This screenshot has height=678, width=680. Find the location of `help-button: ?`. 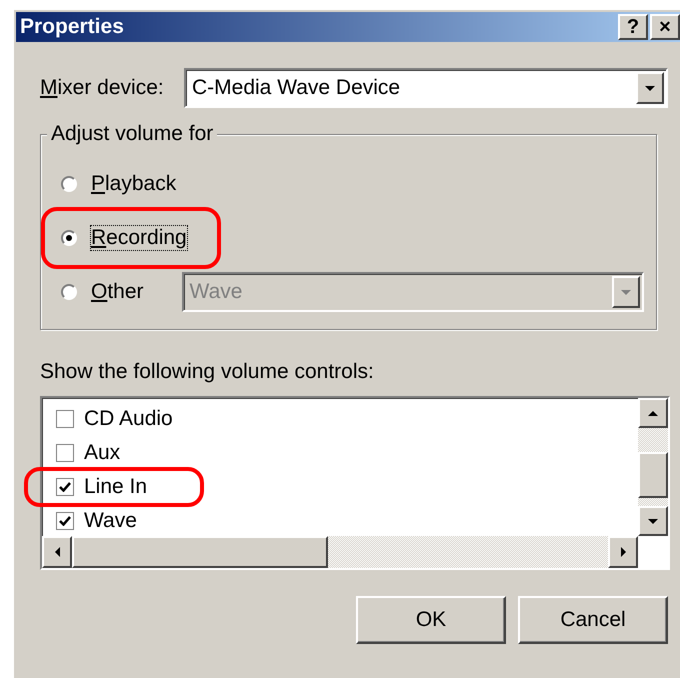

help-button: ? is located at coordinates (633, 27).